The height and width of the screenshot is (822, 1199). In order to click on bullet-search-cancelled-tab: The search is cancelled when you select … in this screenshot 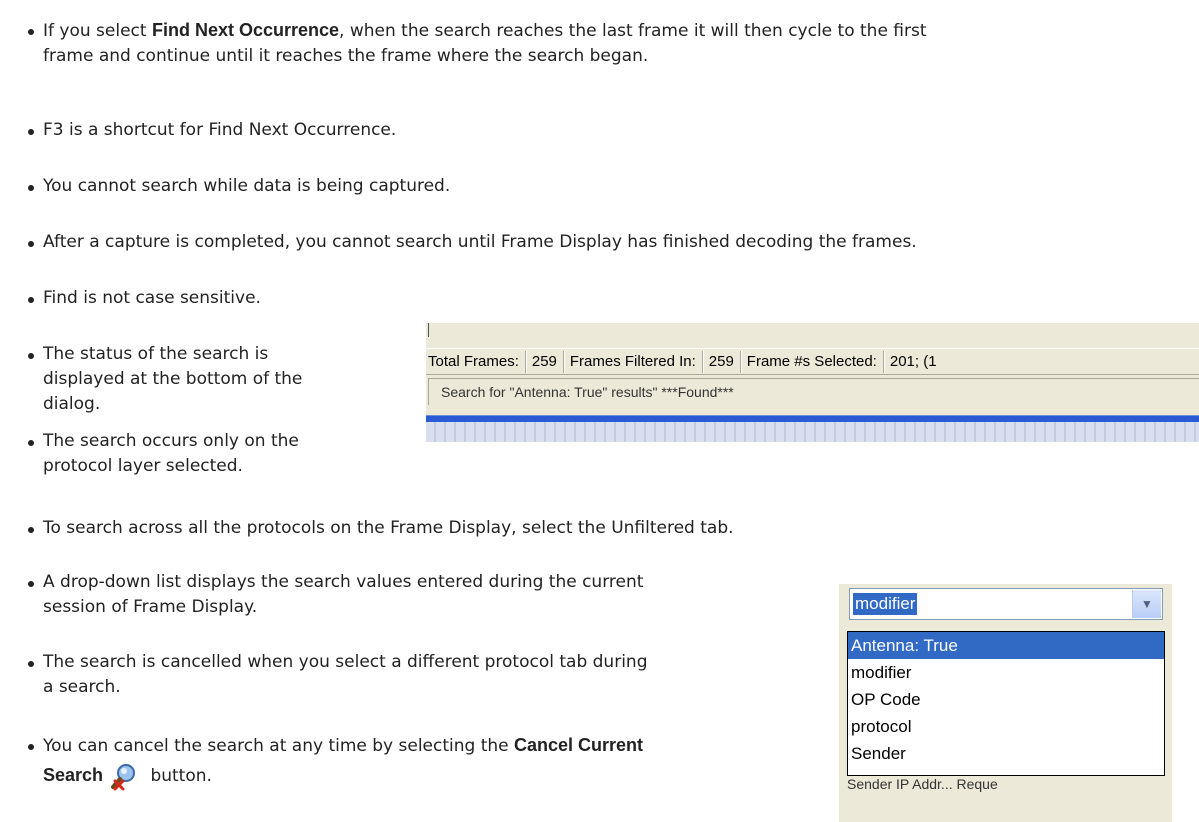, I will do `click(338, 675)`.